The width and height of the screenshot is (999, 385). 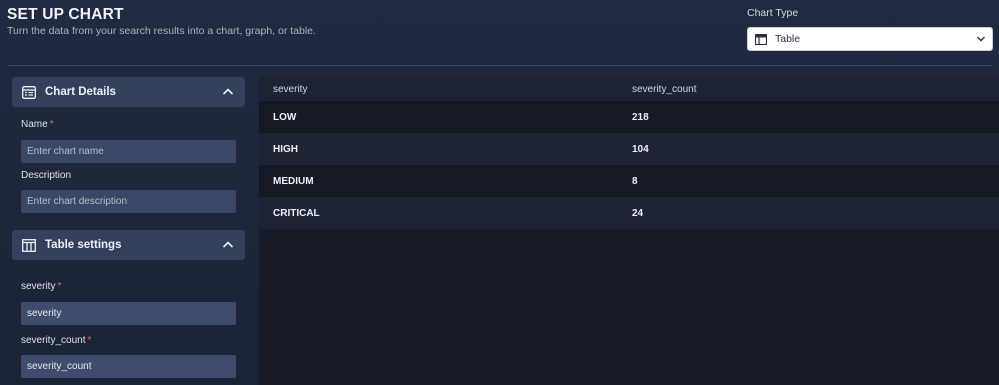 I want to click on chart-type-select: Table, so click(x=870, y=39).